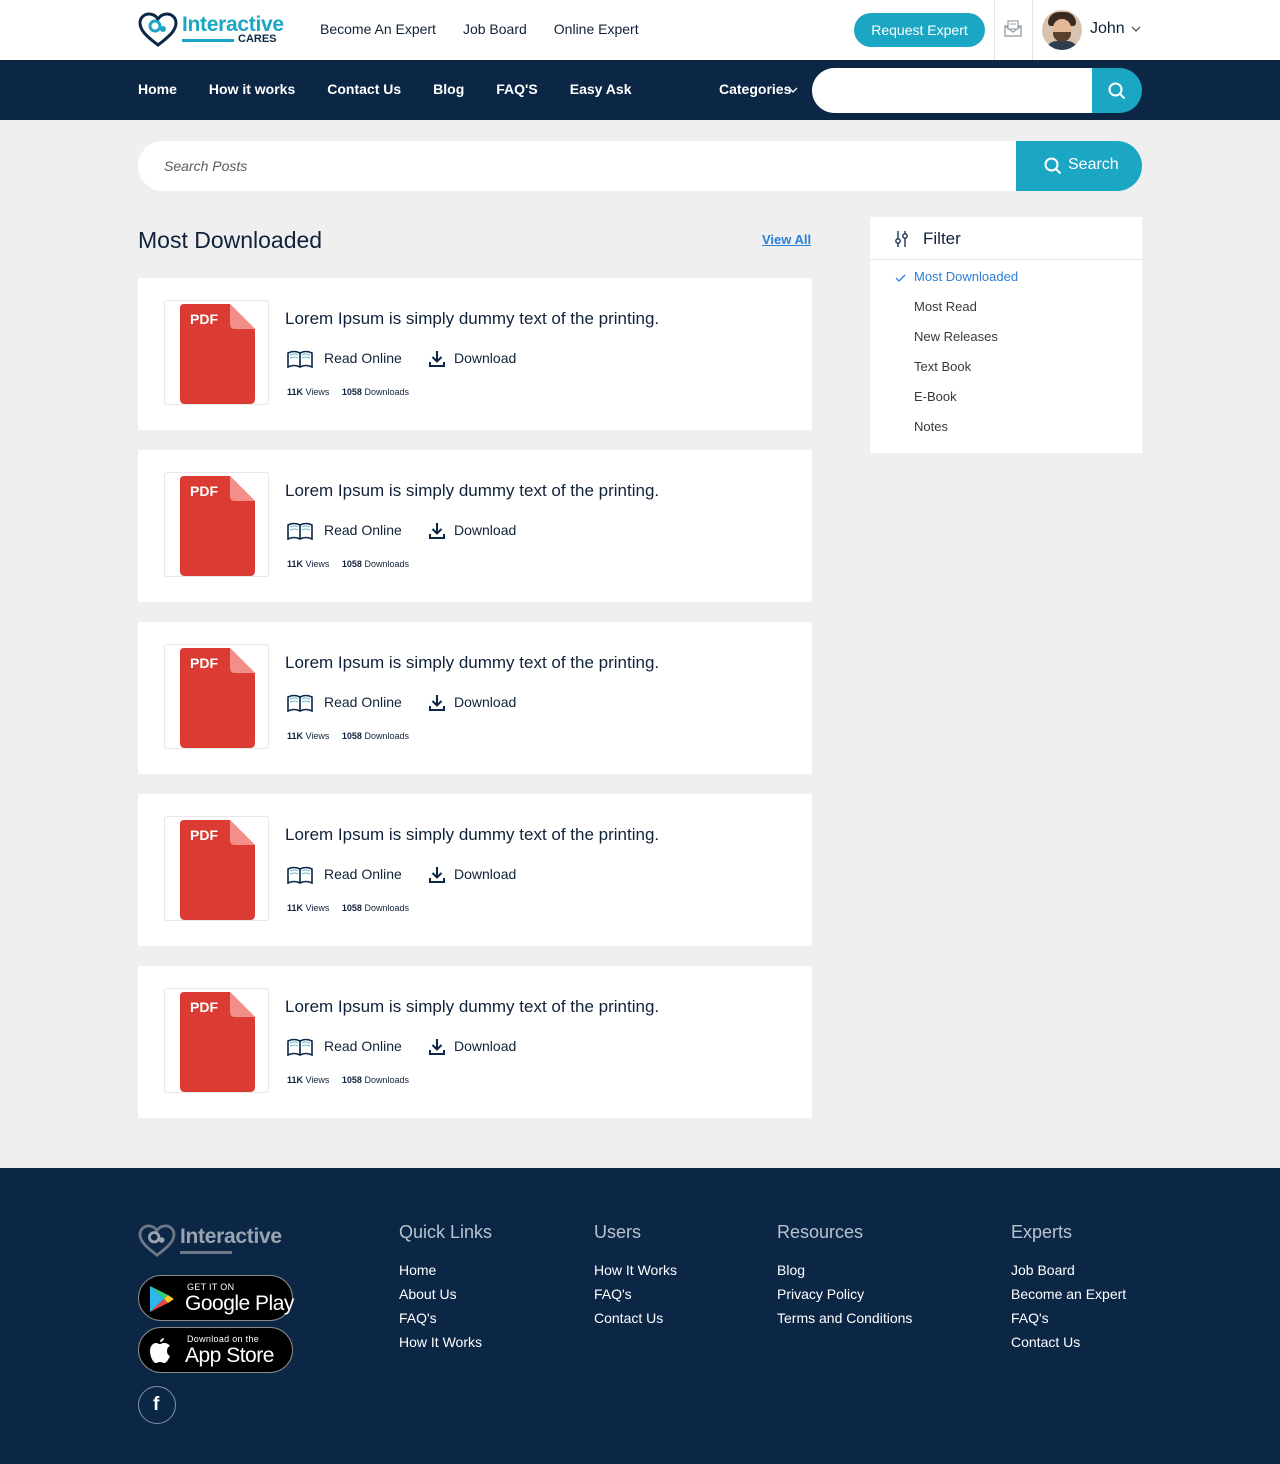 The height and width of the screenshot is (1464, 1280). I want to click on nav-contact-us: Contact Us, so click(364, 89).